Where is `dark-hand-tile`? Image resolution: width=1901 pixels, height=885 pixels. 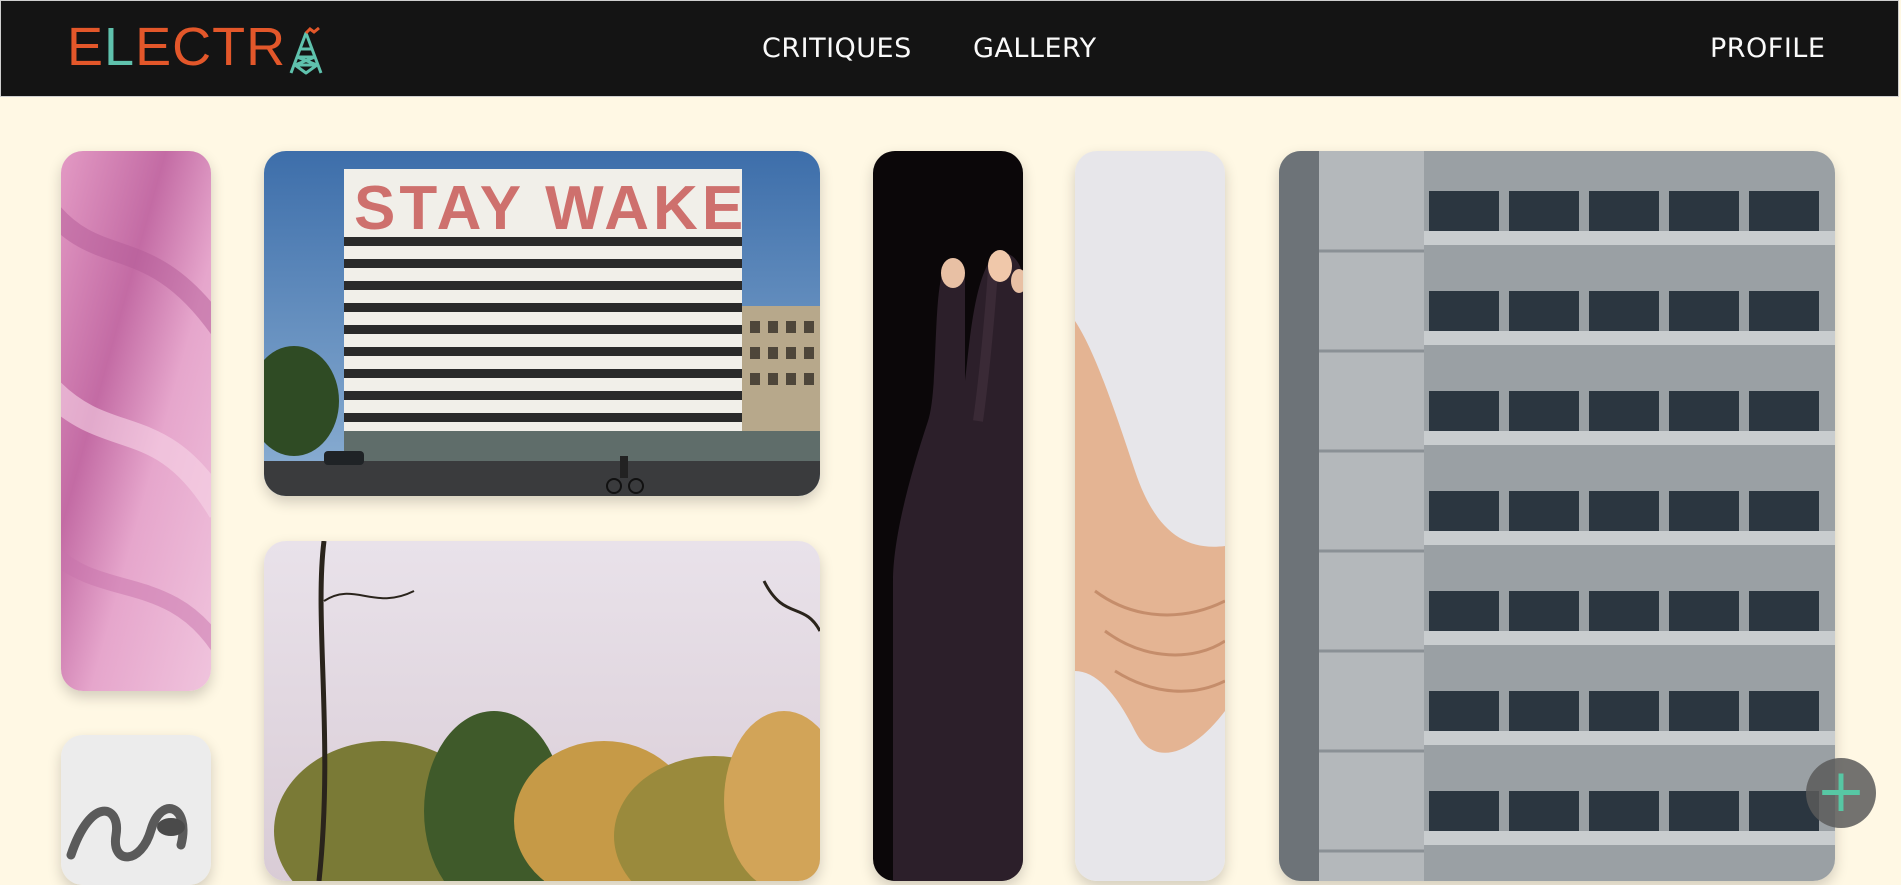
dark-hand-tile is located at coordinates (948, 516).